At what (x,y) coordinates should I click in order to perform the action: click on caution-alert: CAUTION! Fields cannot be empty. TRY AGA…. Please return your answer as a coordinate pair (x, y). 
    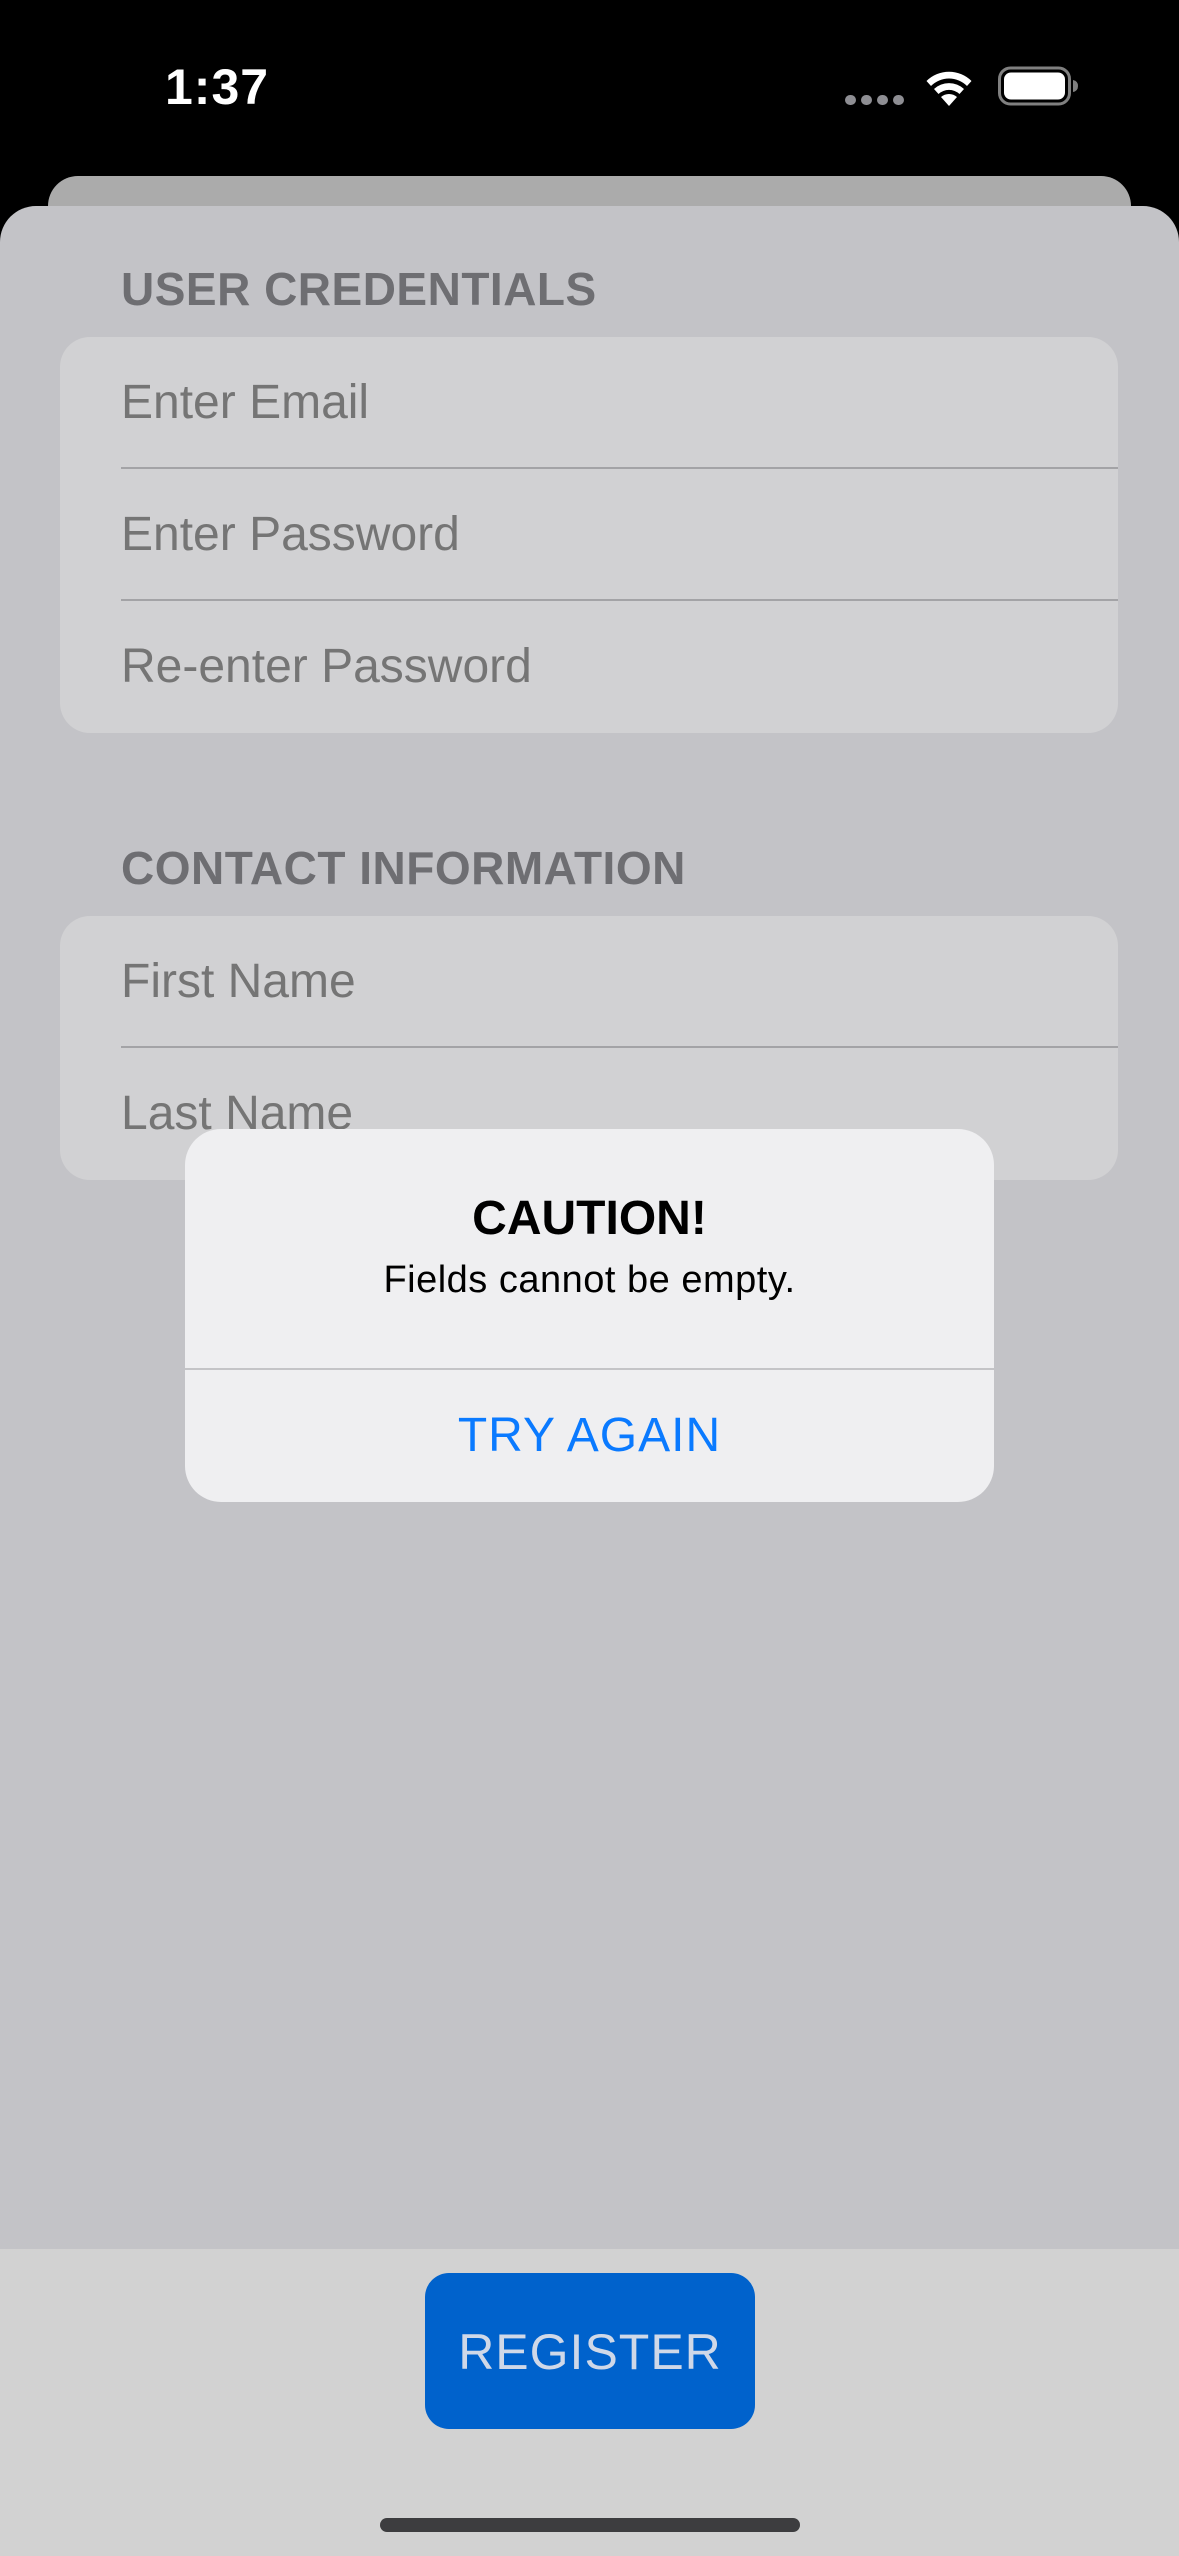
    Looking at the image, I should click on (589, 1315).